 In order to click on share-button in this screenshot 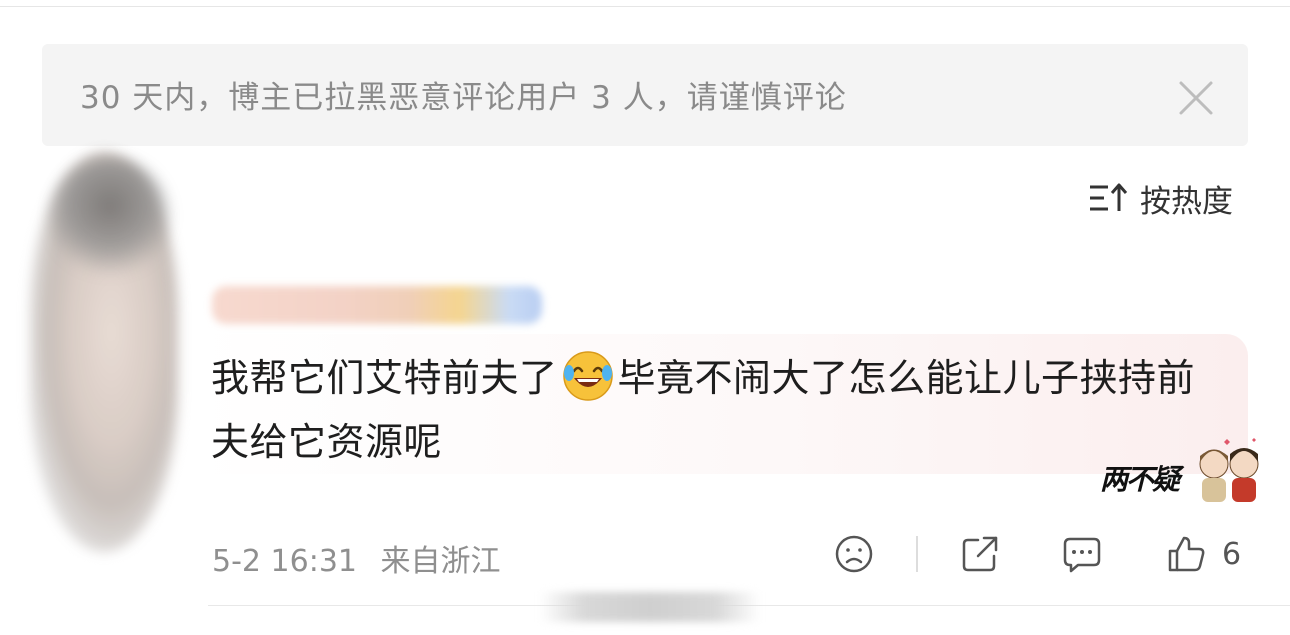, I will do `click(980, 554)`.